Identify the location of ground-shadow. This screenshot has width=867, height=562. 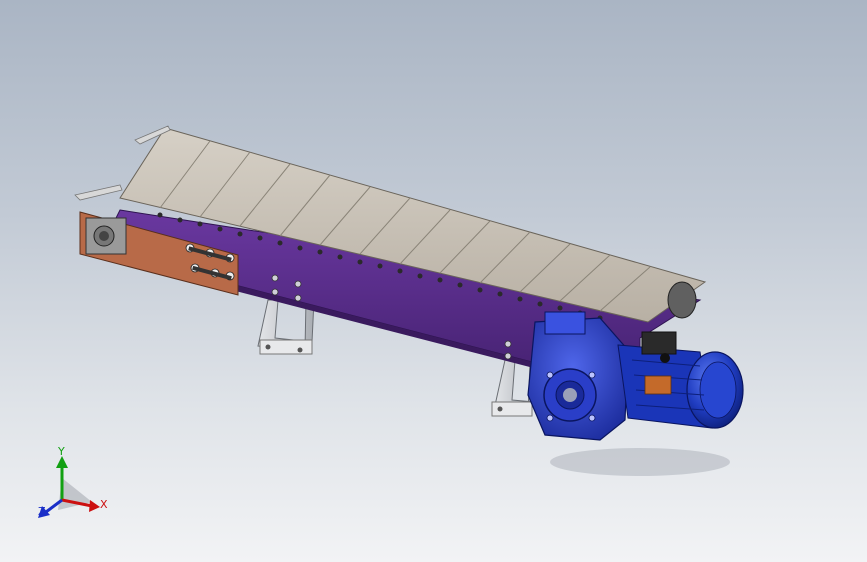
(640, 462).